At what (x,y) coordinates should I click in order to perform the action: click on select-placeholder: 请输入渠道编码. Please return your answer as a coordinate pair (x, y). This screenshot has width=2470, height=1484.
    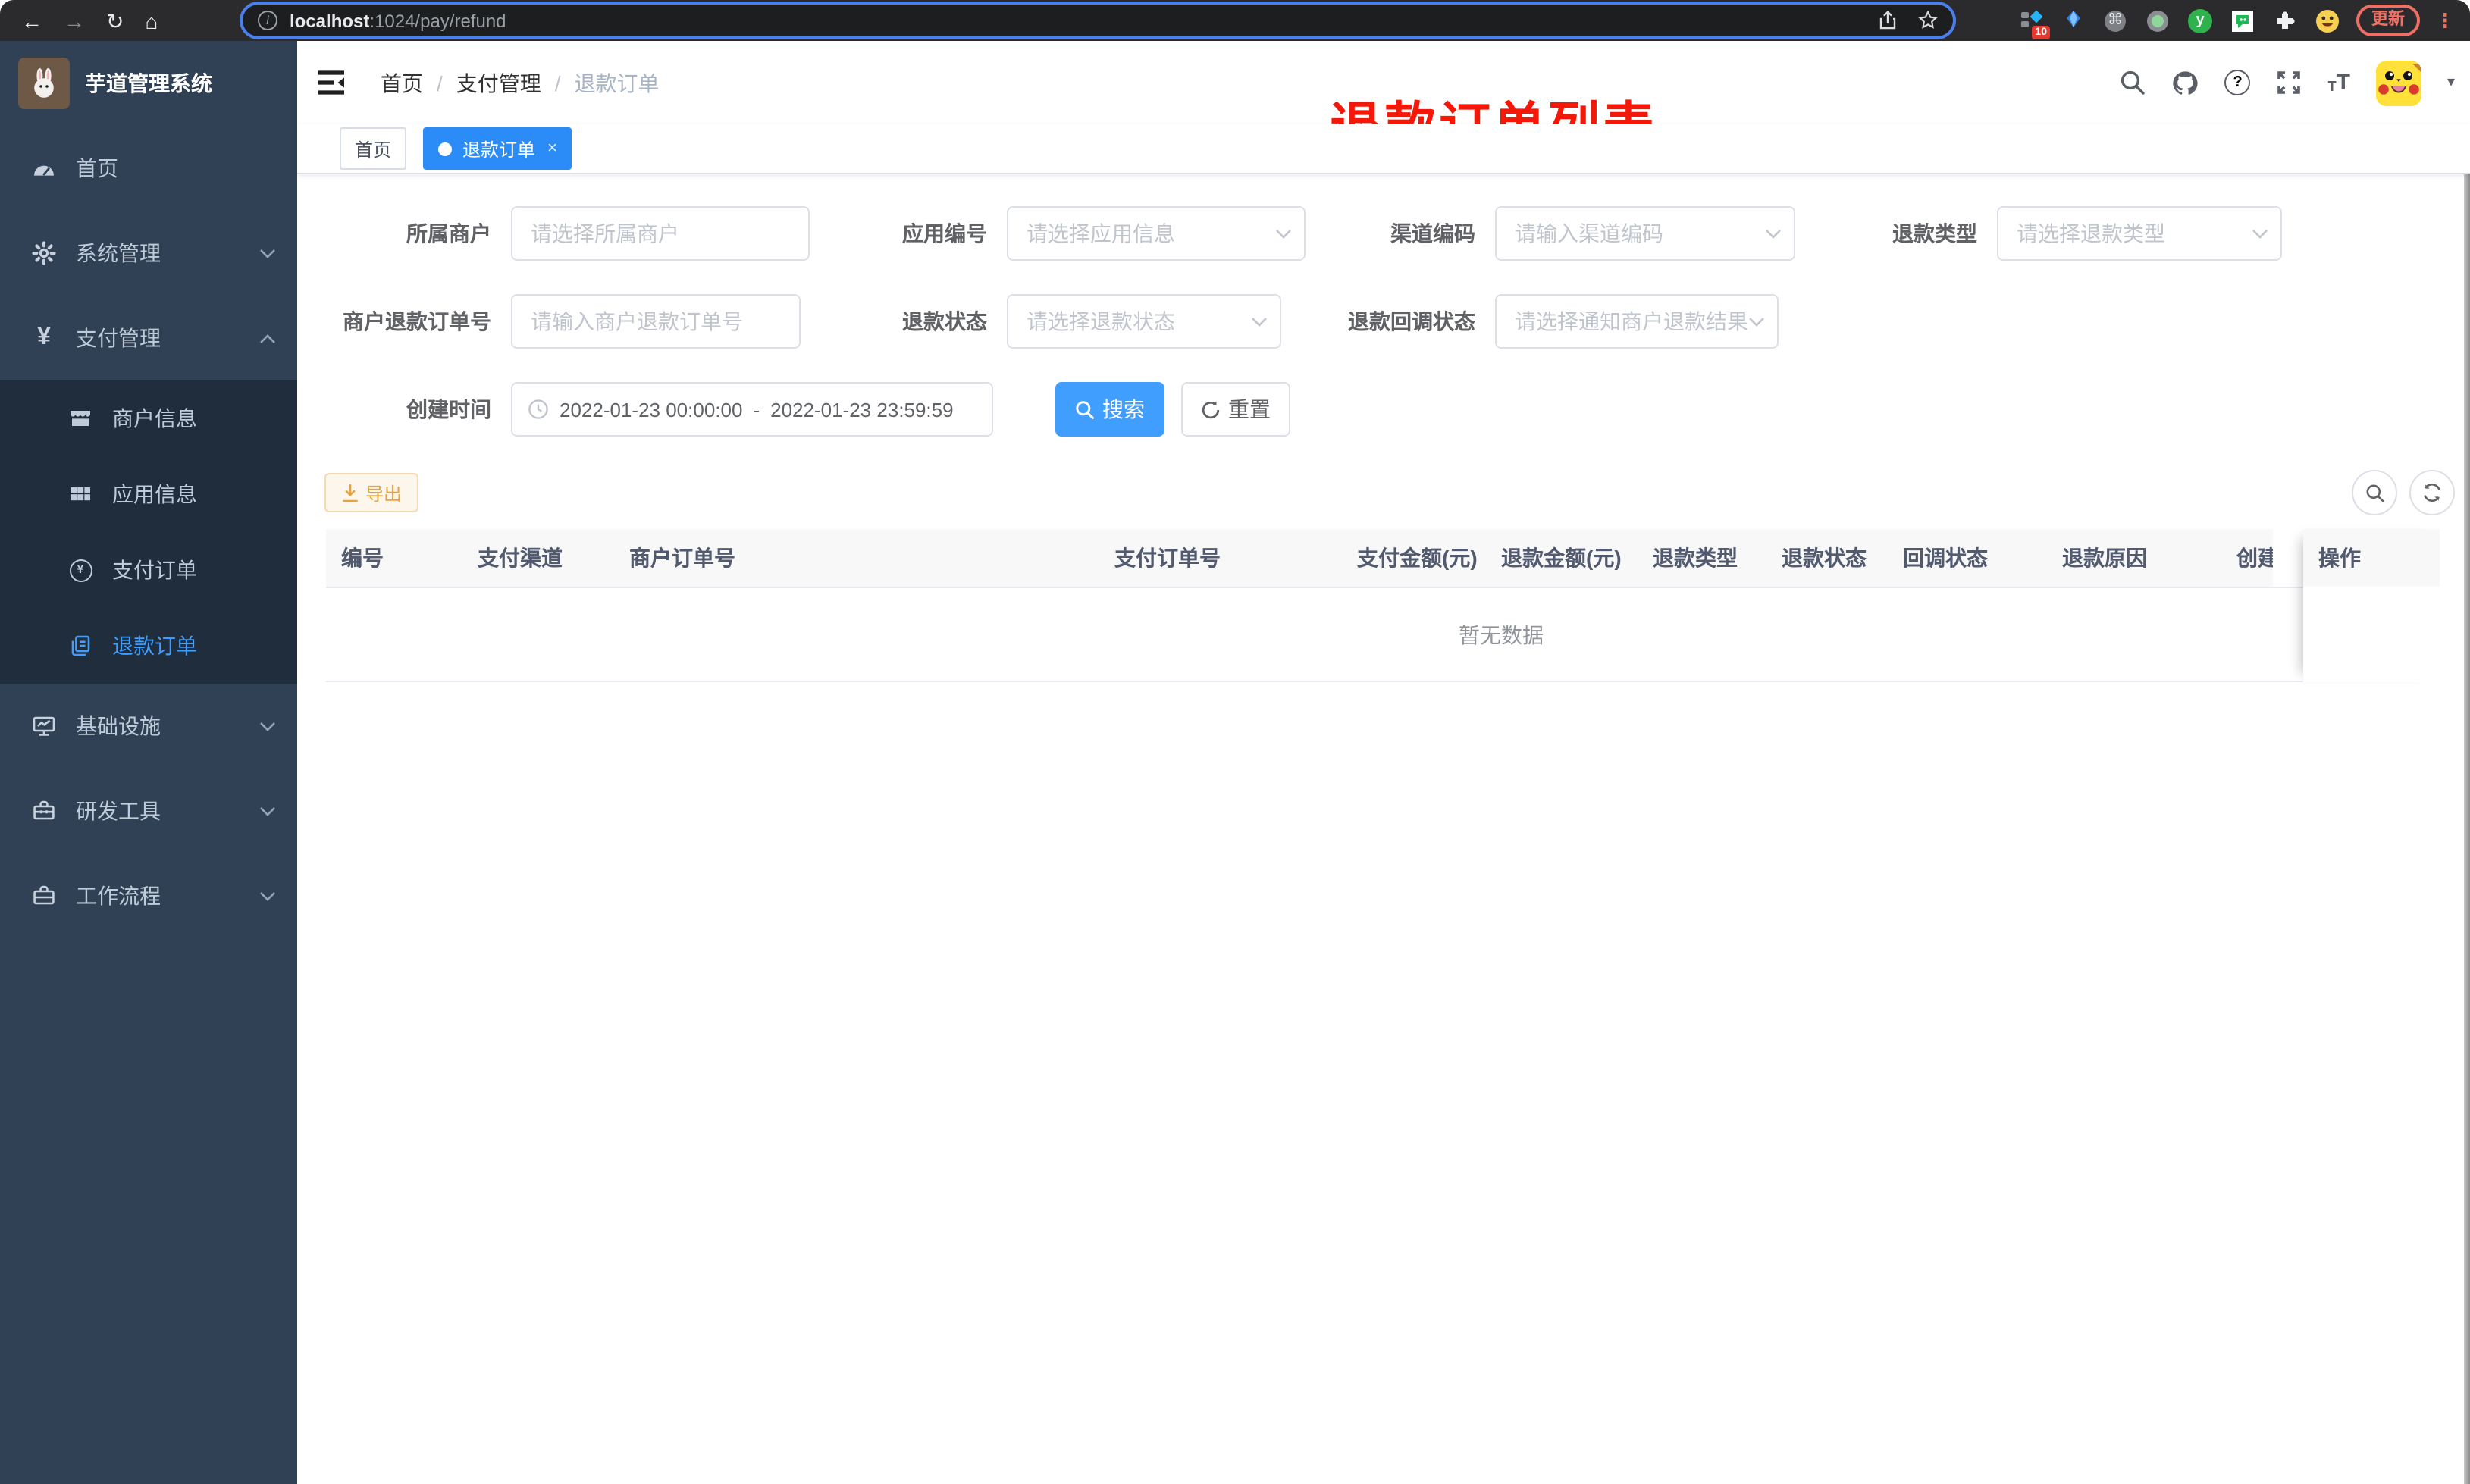
    Looking at the image, I should click on (1589, 234).